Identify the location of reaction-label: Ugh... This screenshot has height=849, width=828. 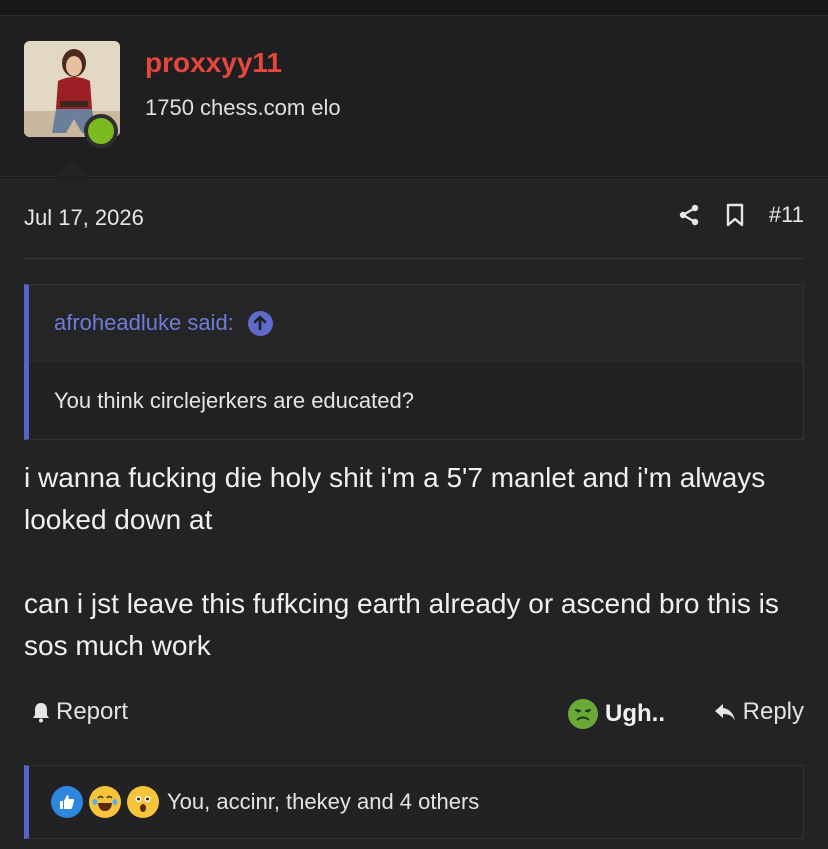
(635, 713).